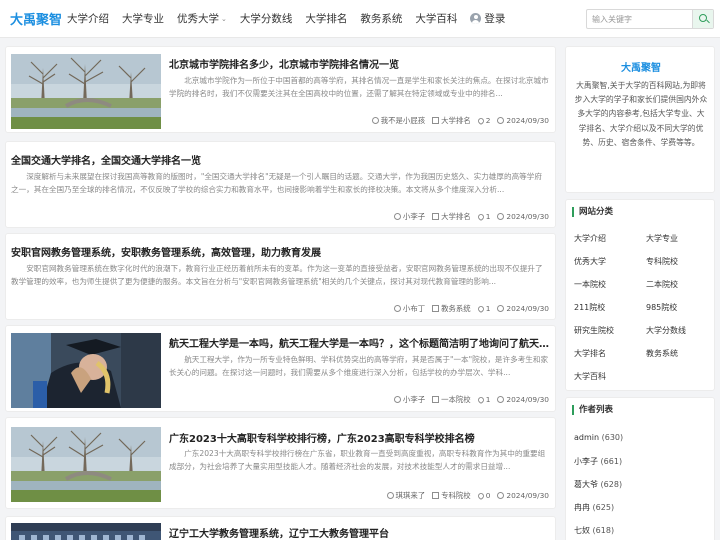 The image size is (720, 540). I want to click on author-name: 冉冉, so click(582, 507).